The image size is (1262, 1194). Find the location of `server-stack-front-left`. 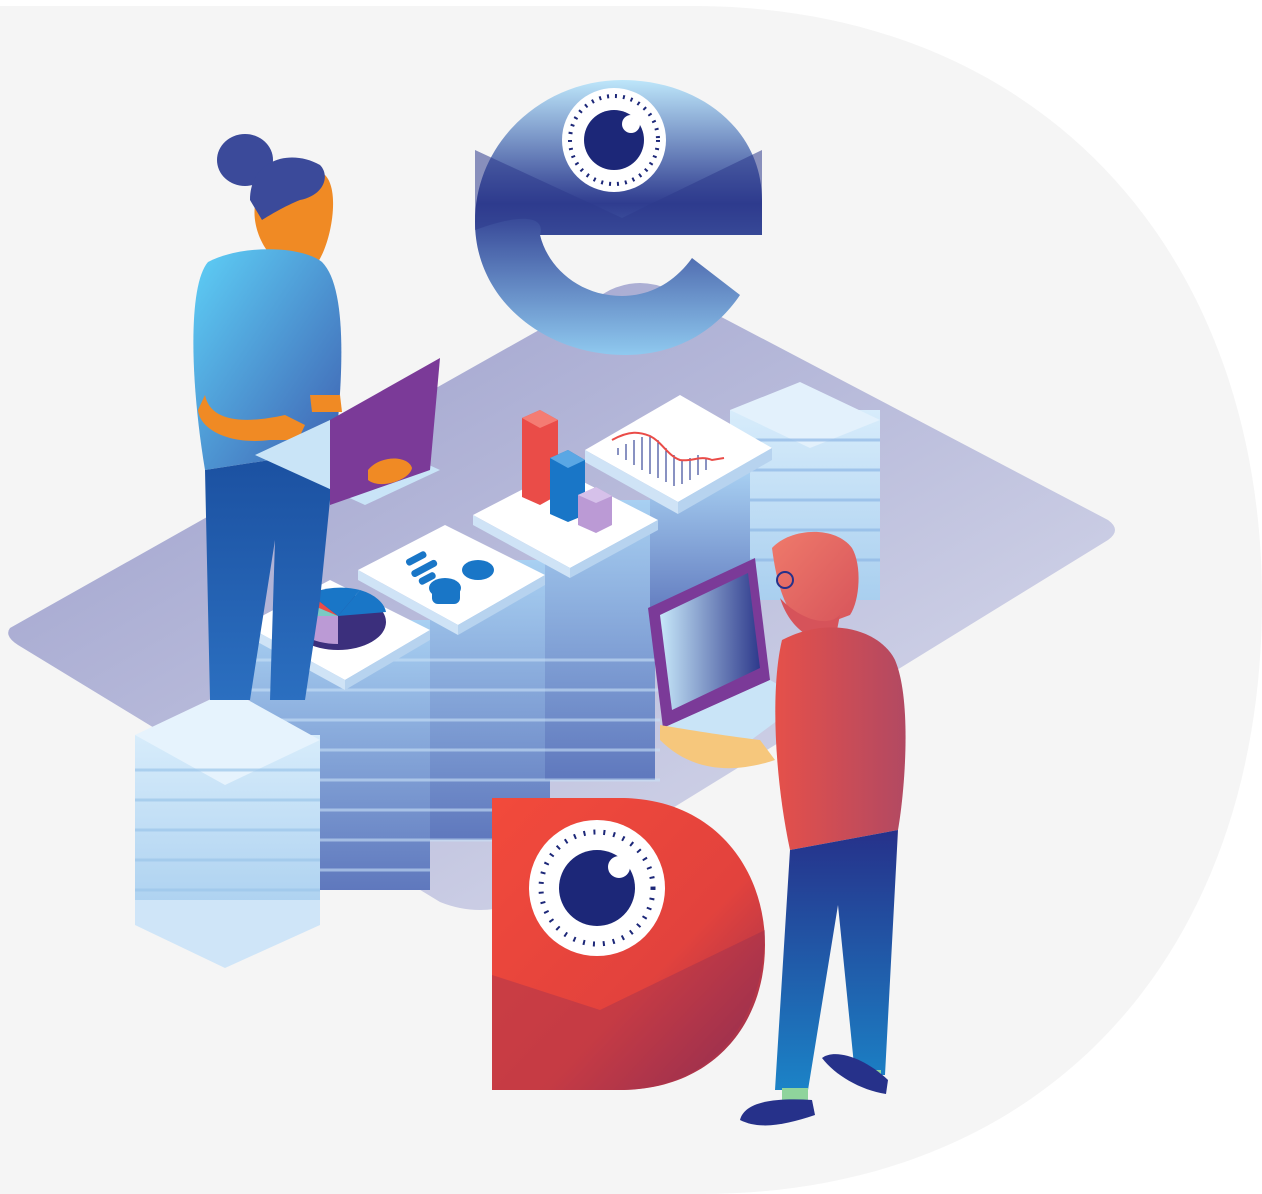

server-stack-front-left is located at coordinates (227, 829).